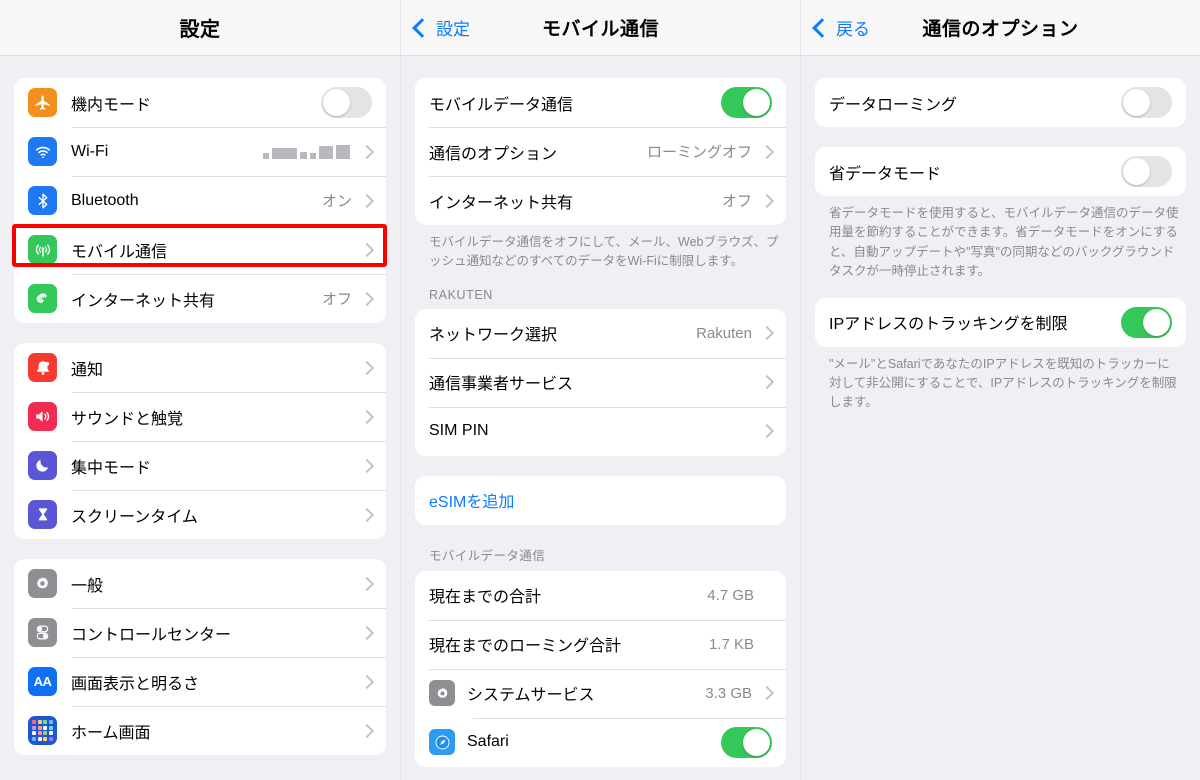  Describe the element at coordinates (134, 517) in the screenshot. I see `row-label: スクリーンタイム` at that location.